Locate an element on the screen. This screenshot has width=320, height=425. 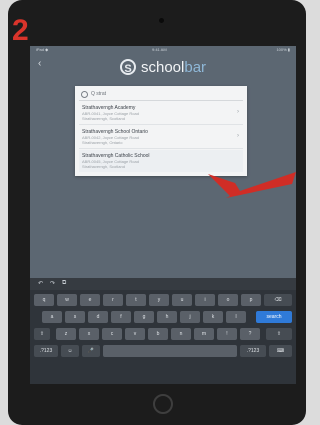
annotation-arrow-shape is located at coordinates (252, 185).